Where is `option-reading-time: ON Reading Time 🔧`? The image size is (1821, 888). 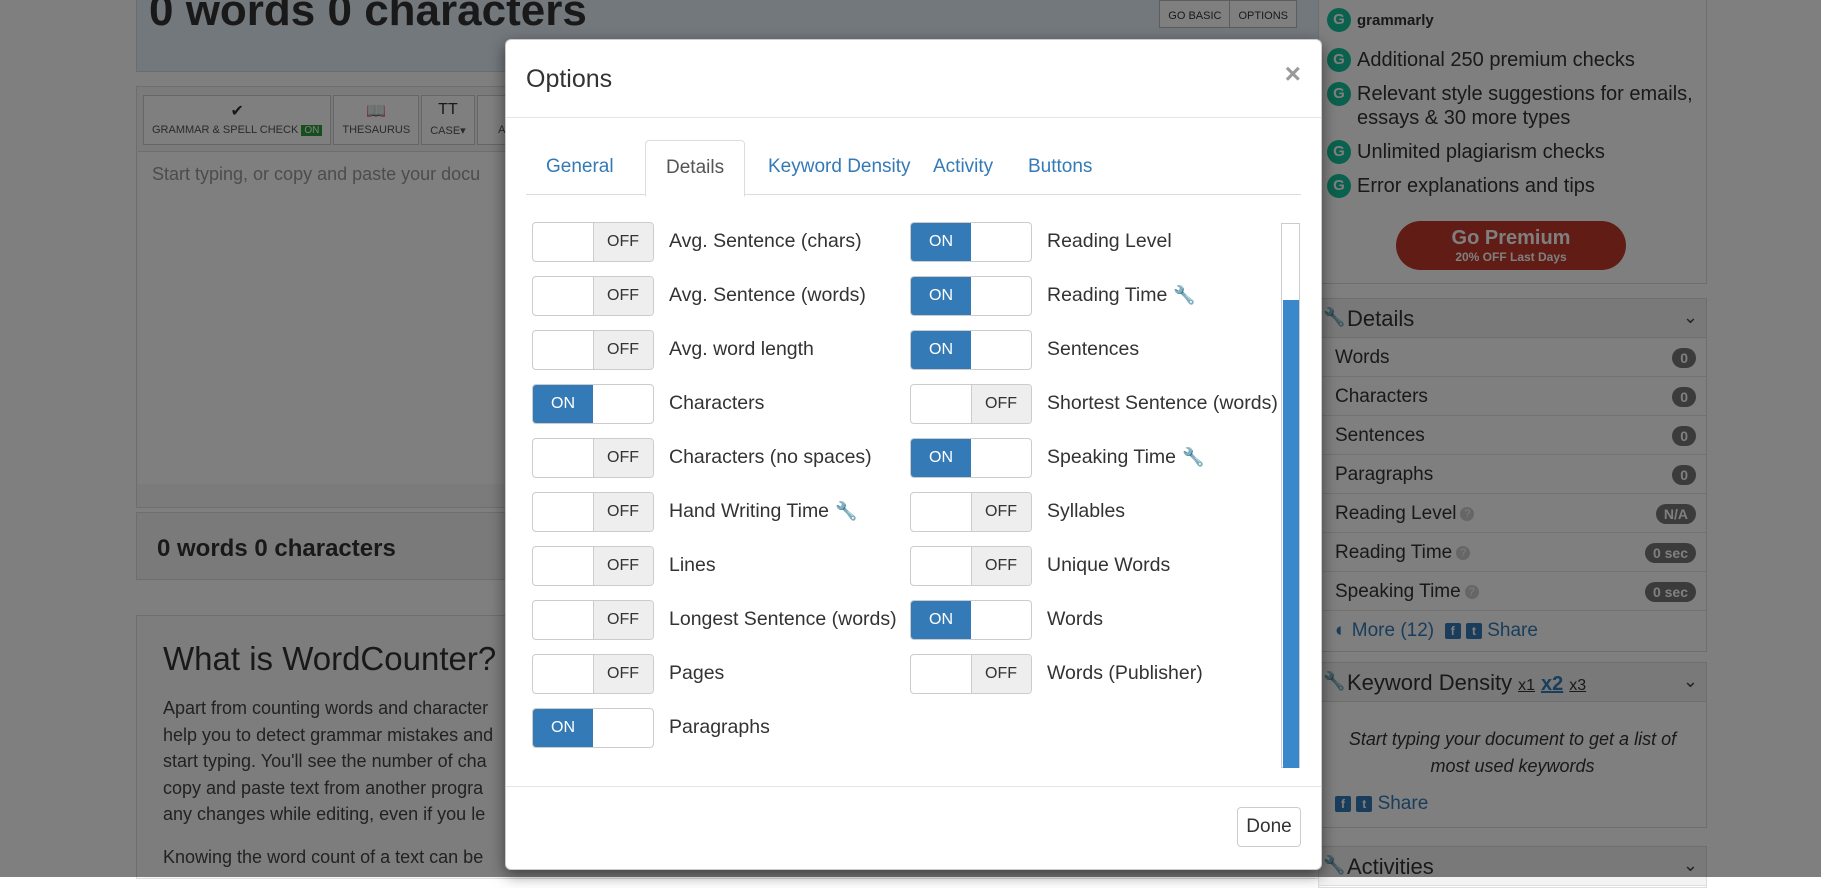 option-reading-time: ON Reading Time 🔧 is located at coordinates (1100, 296).